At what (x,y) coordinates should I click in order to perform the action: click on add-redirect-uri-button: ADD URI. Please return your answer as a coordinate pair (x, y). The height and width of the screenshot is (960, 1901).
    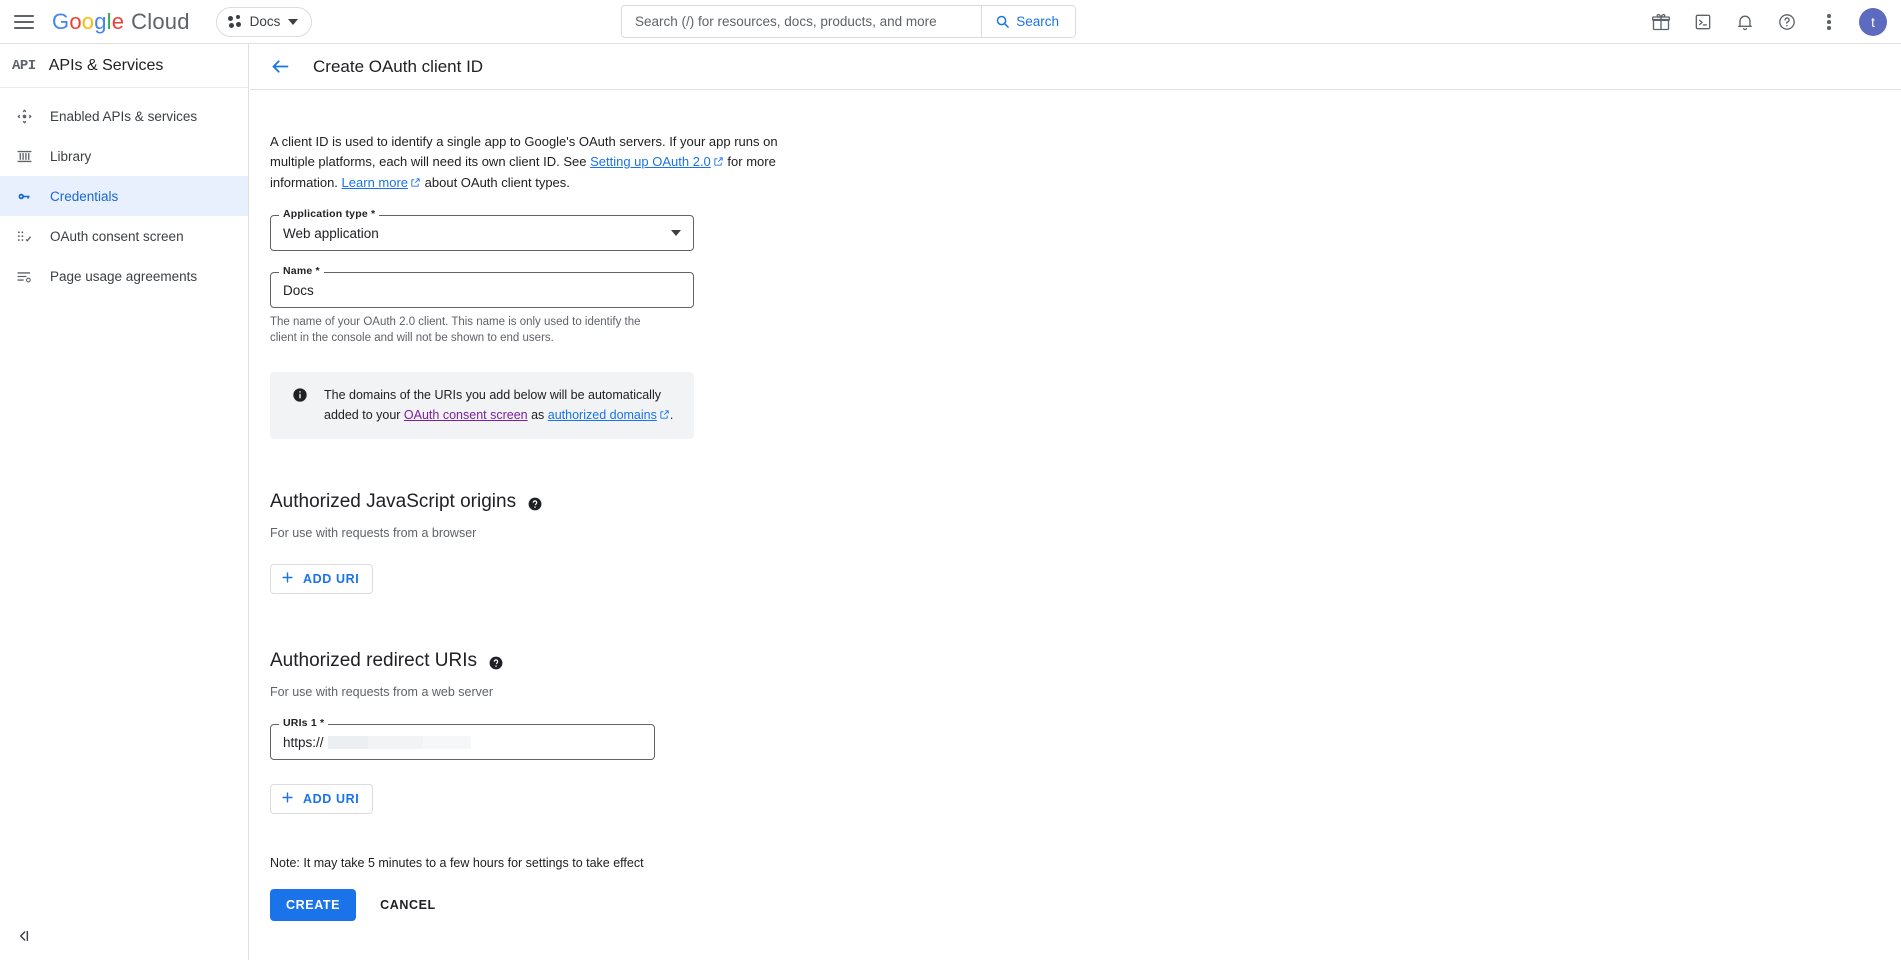
    Looking at the image, I should click on (322, 799).